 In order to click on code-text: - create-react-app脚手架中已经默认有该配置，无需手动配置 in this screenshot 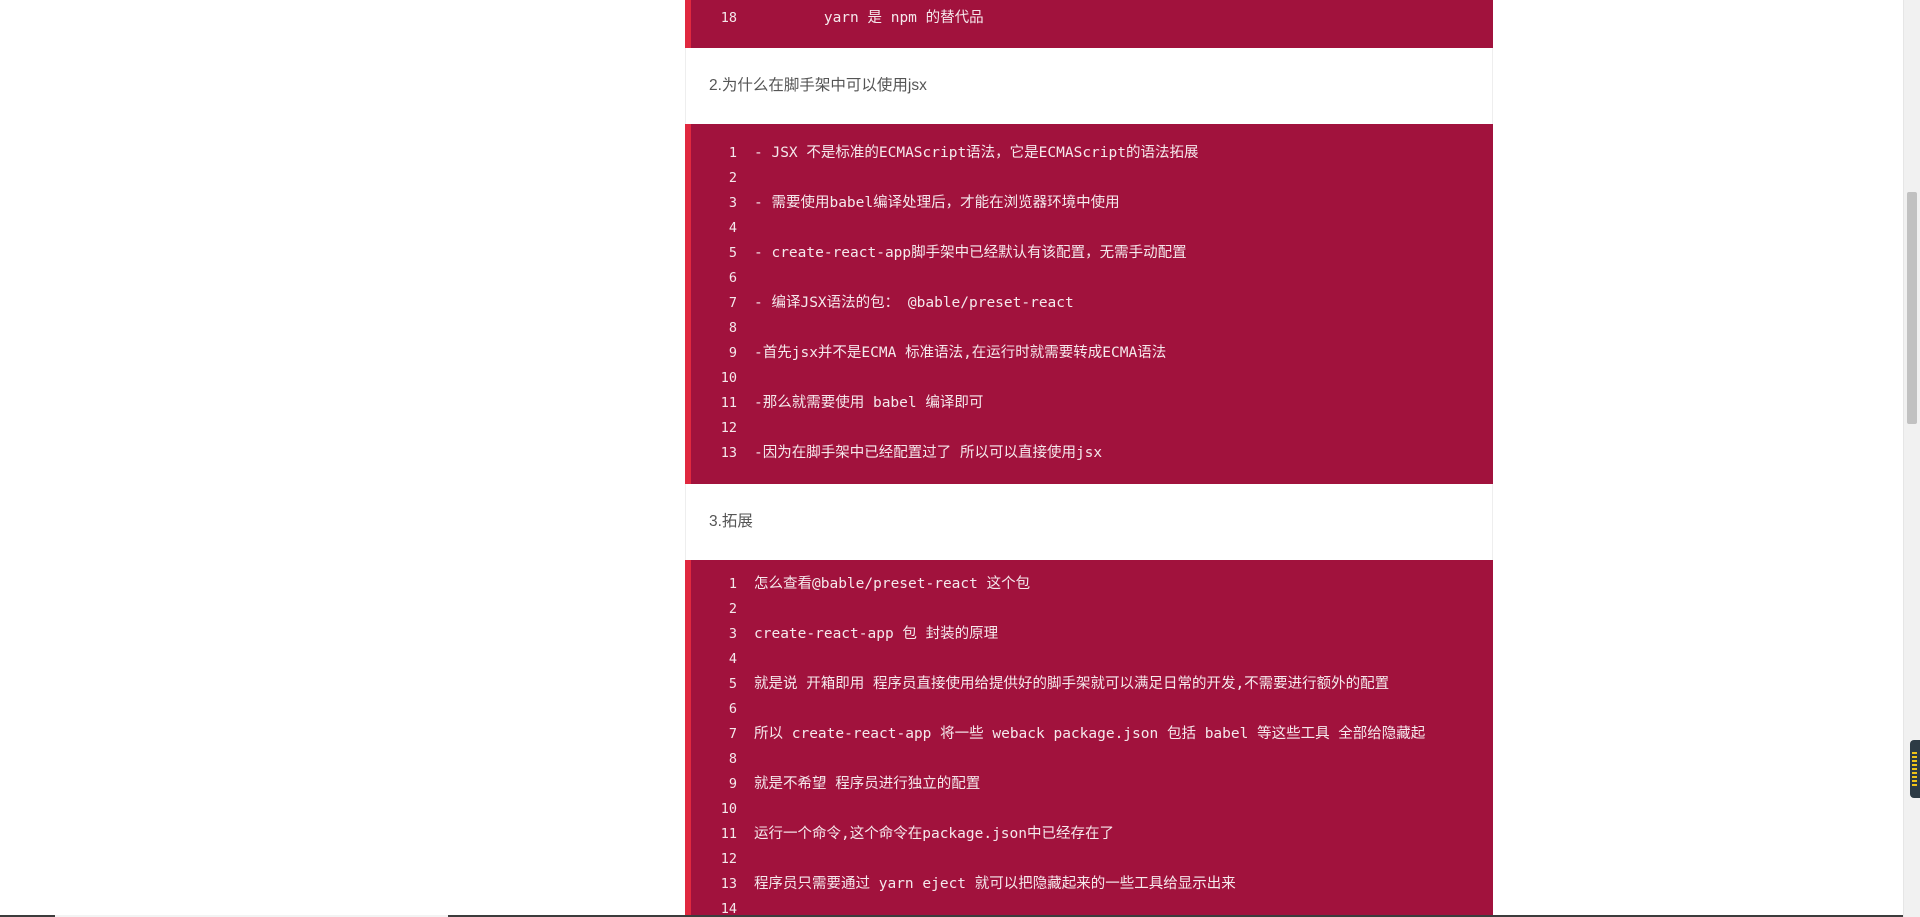, I will do `click(970, 253)`.